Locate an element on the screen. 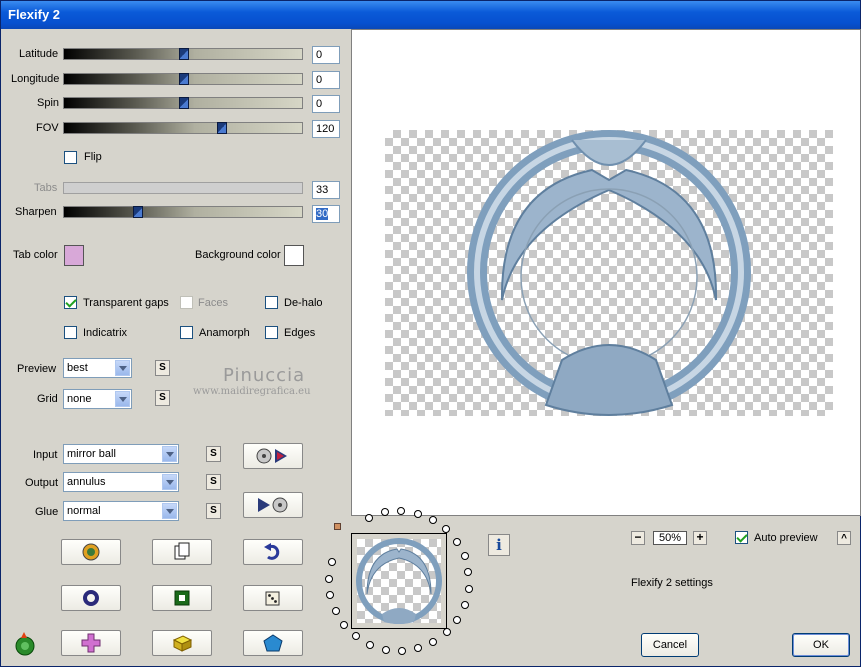 The image size is (861, 667). fov-input: 120 is located at coordinates (326, 129).